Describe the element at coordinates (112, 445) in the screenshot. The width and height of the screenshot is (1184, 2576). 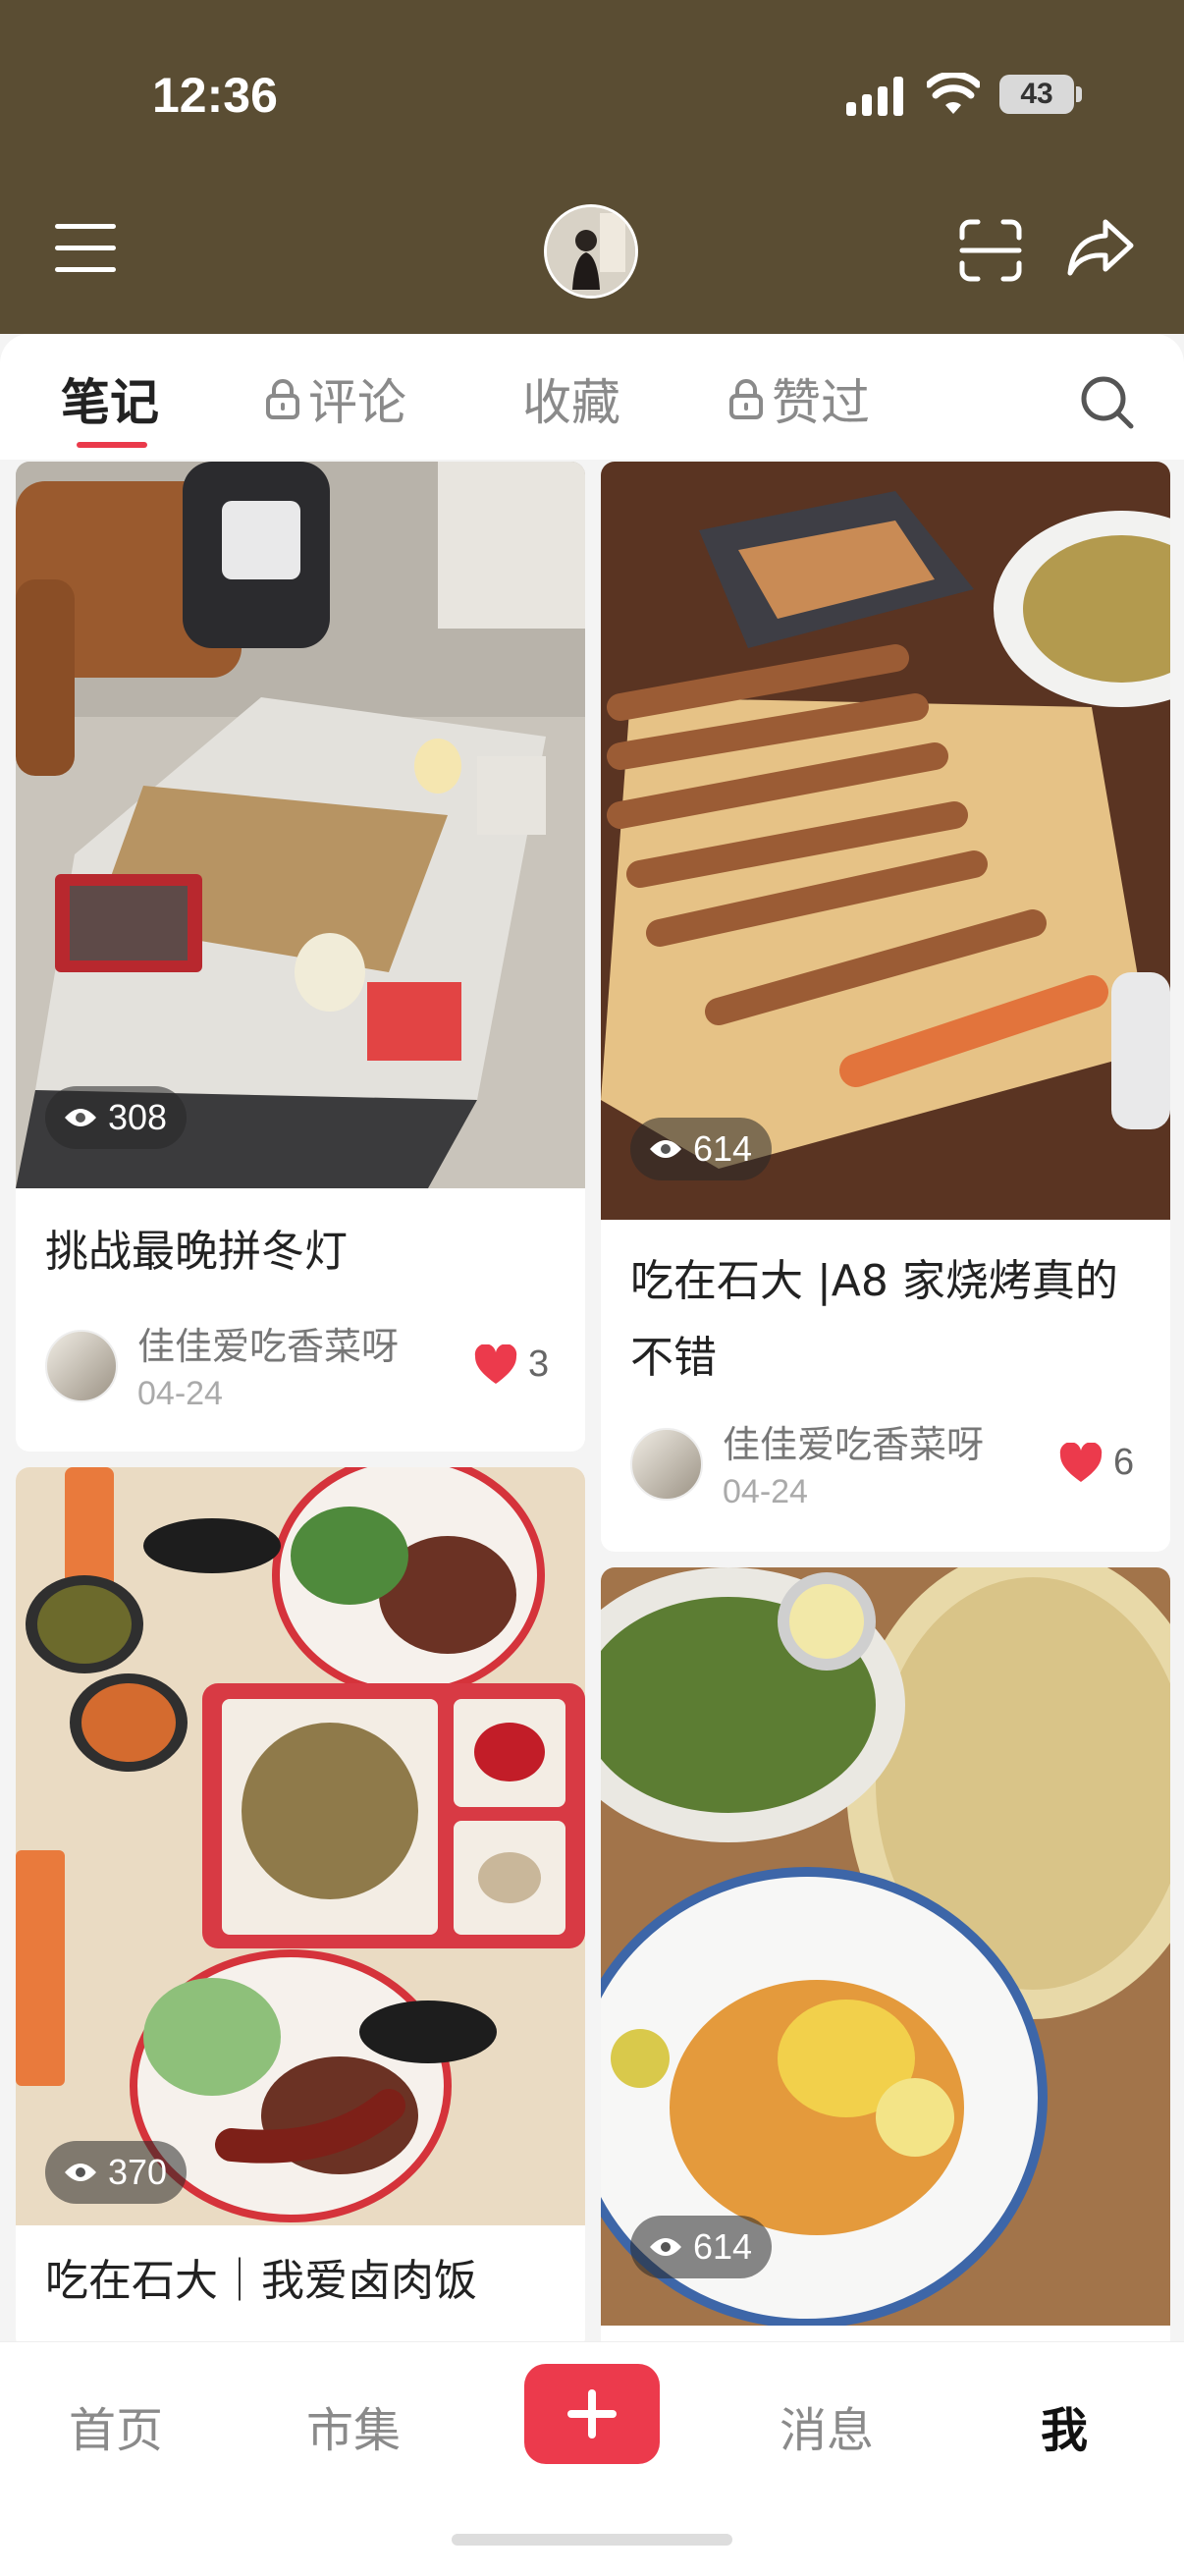
I see `tab-active-indicator` at that location.